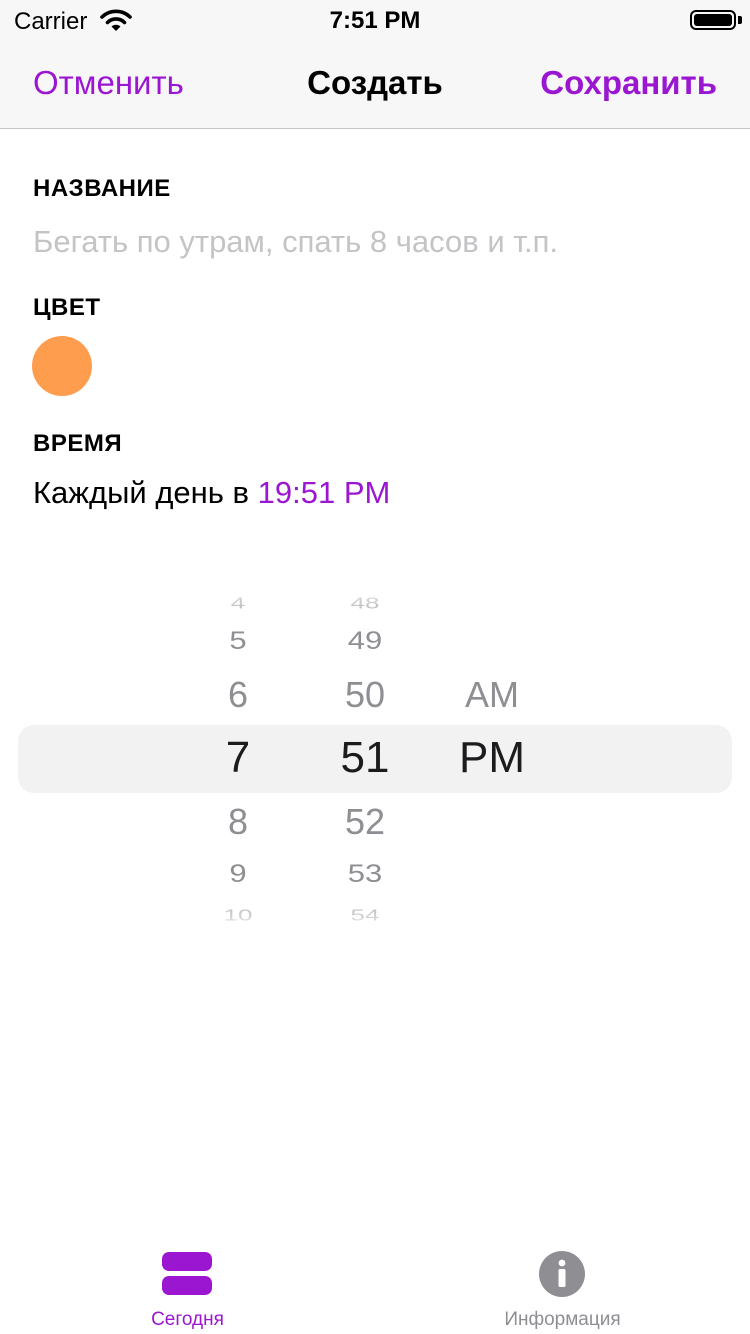 The height and width of the screenshot is (1334, 750). I want to click on status-time: 7:51 PM, so click(375, 20).